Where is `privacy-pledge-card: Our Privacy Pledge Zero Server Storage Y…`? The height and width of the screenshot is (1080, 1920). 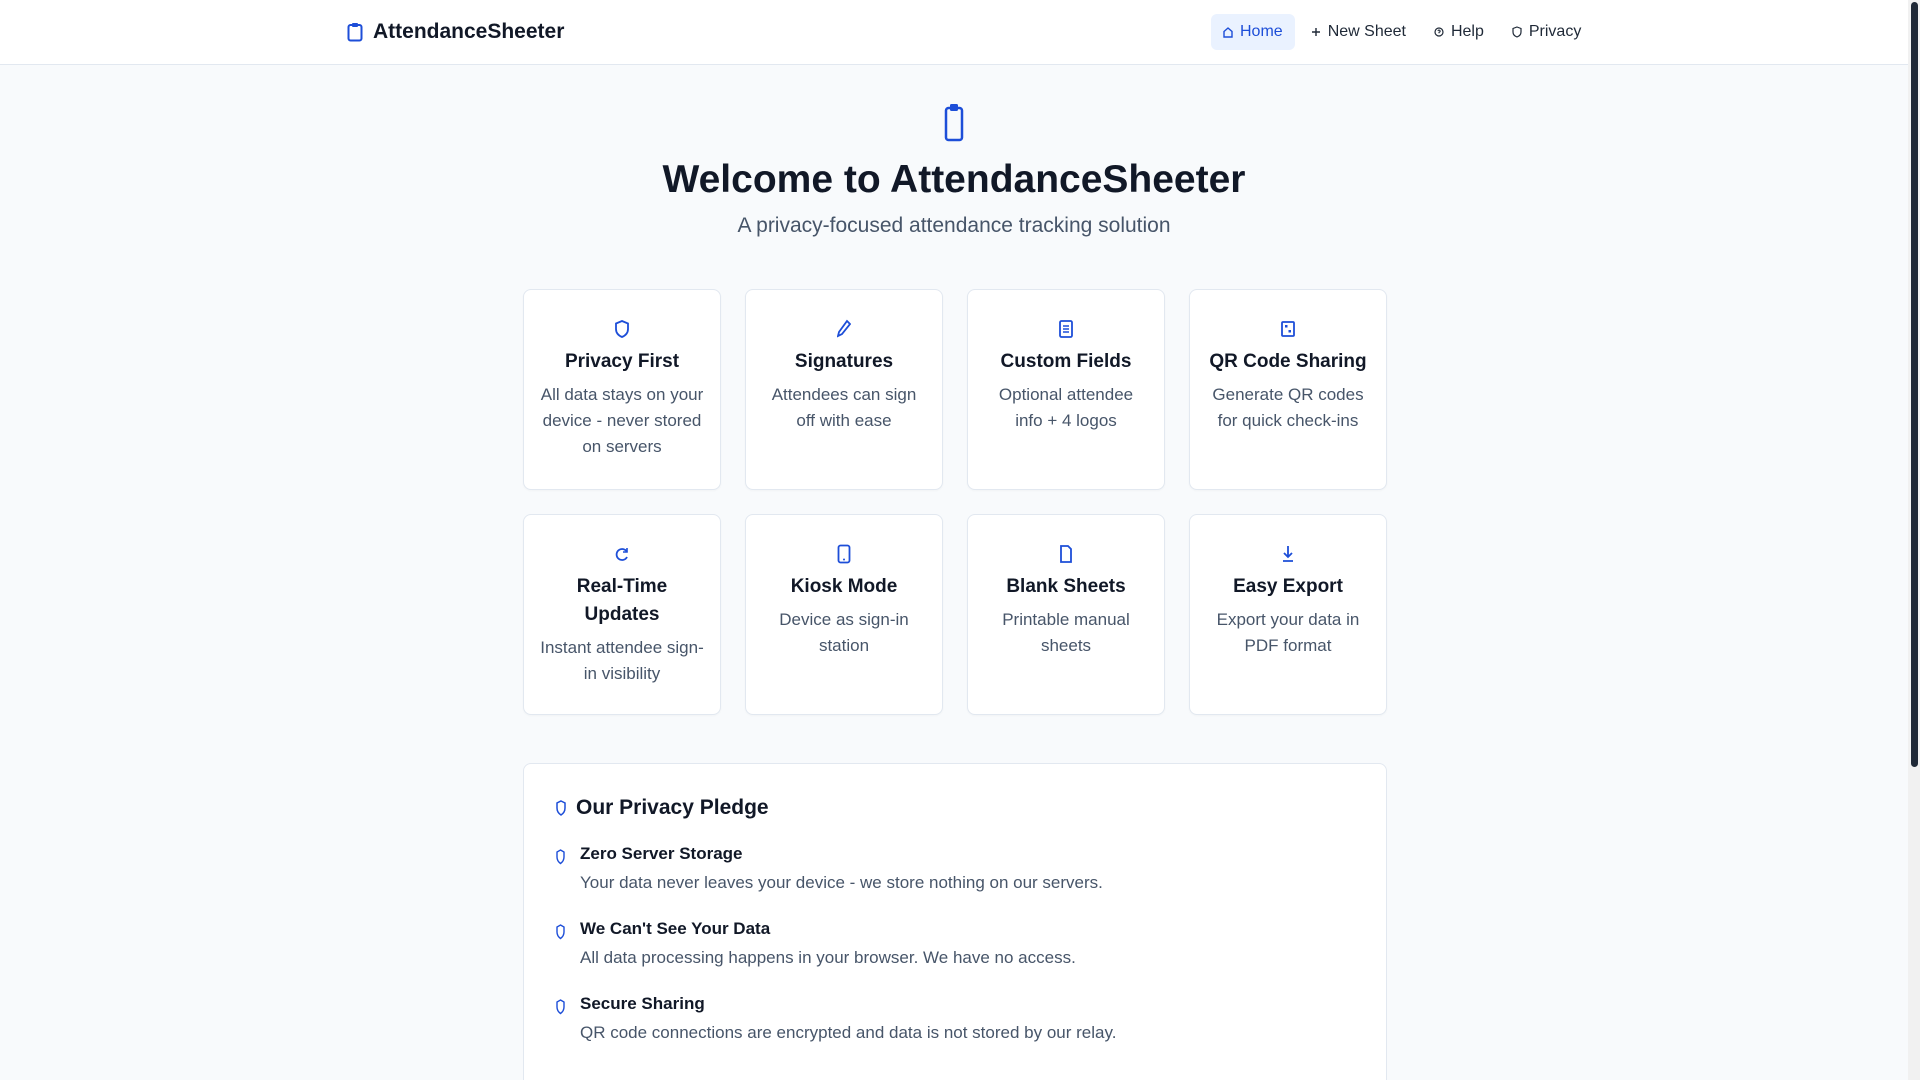 privacy-pledge-card: Our Privacy Pledge Zero Server Storage Y… is located at coordinates (955, 921).